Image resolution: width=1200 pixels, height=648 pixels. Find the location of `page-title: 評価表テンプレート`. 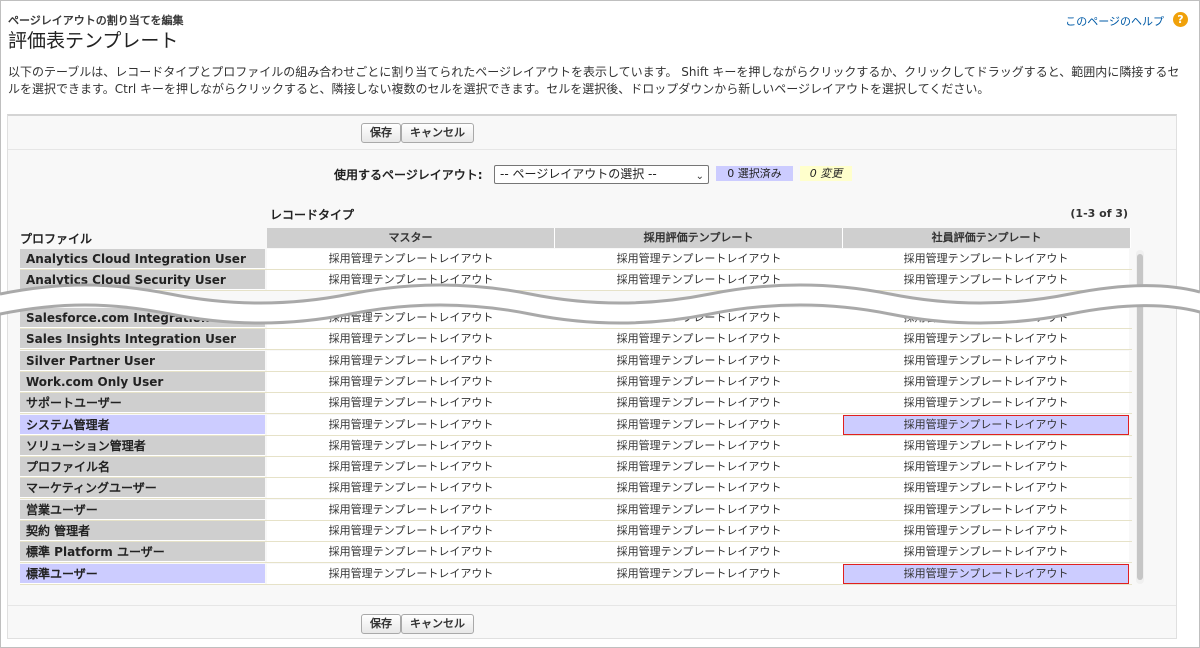

page-title: 評価表テンプレート is located at coordinates (93, 41).